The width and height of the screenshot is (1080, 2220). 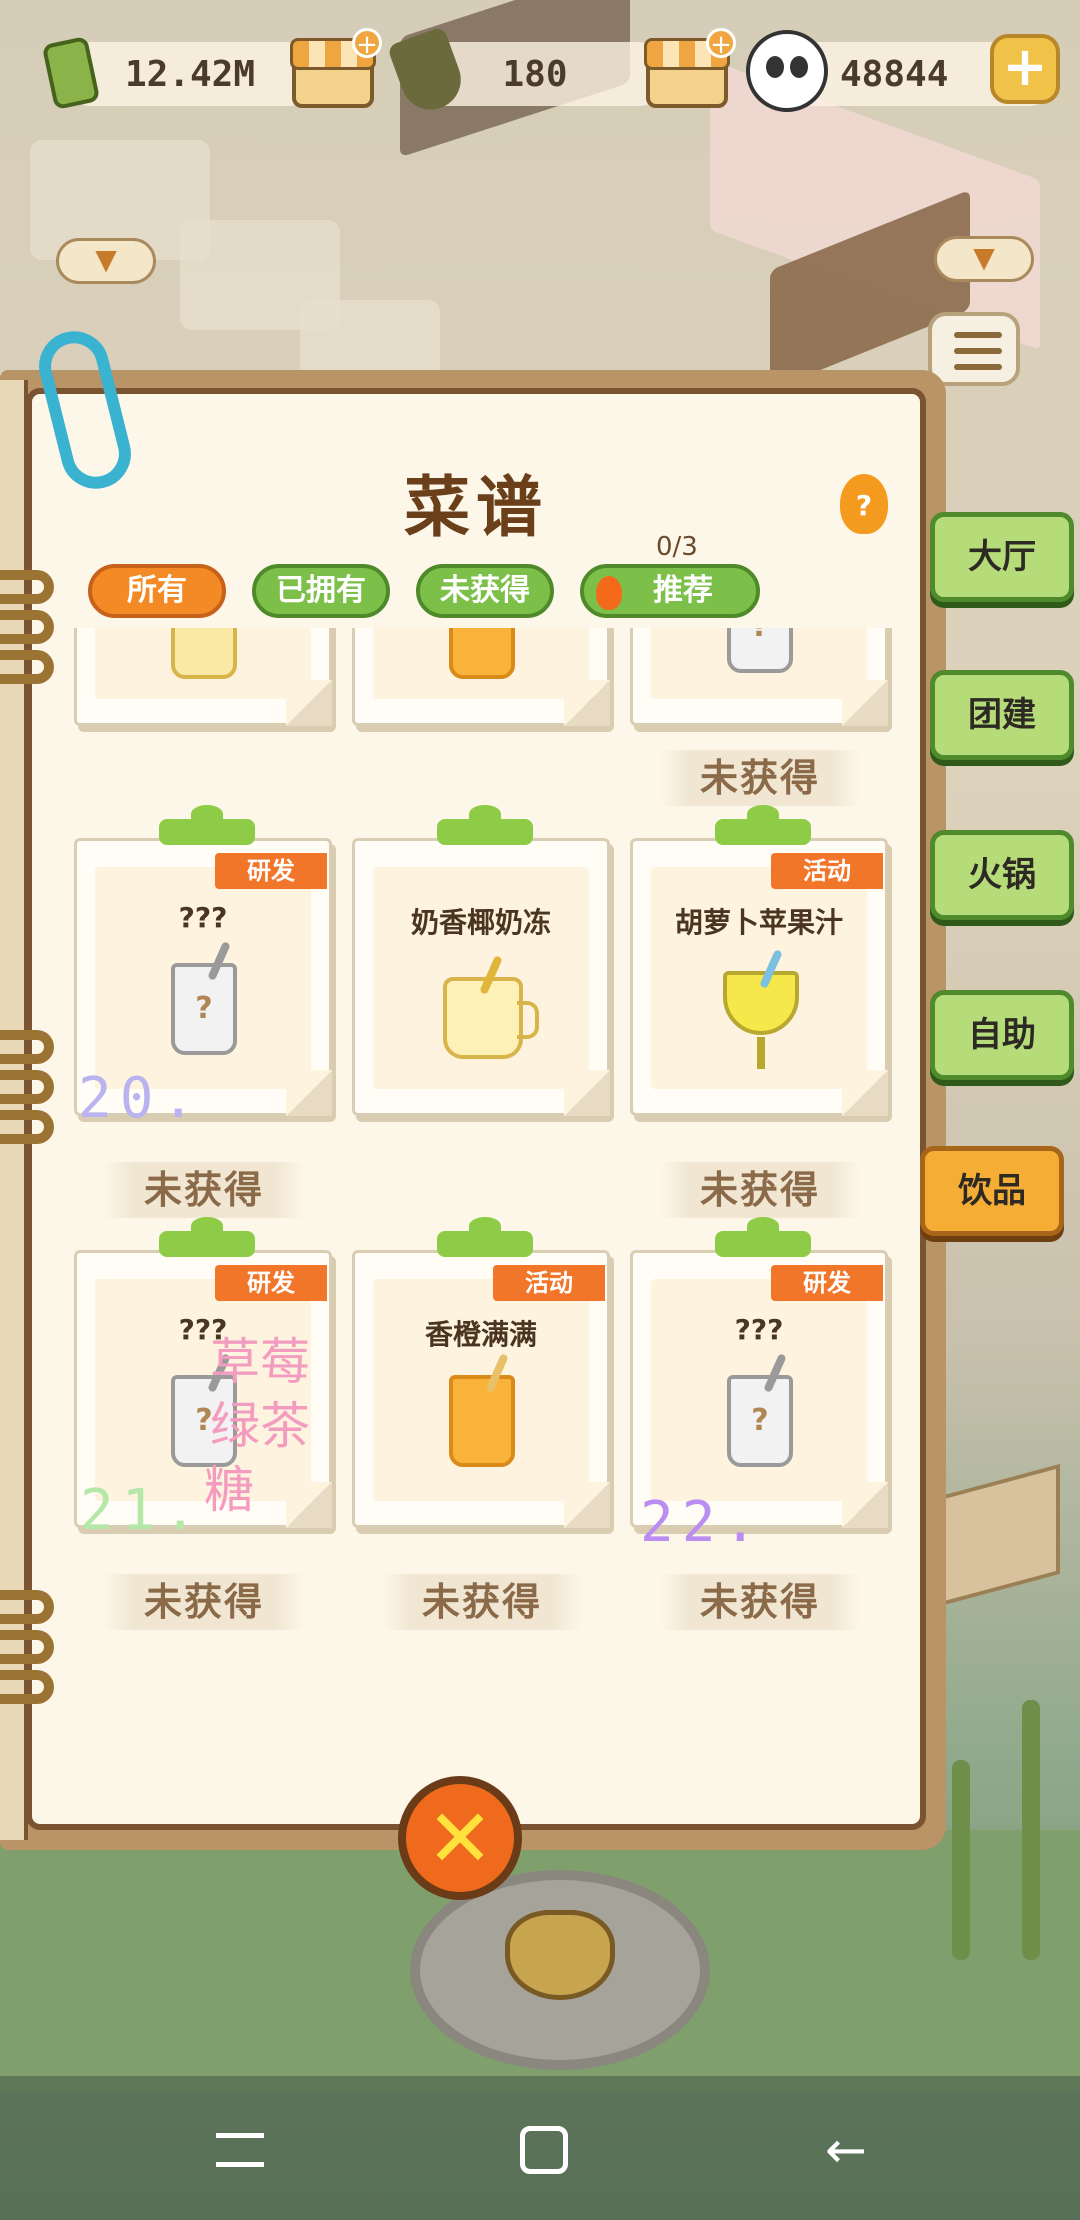 I want to click on recommend-count: 0/3, so click(x=677, y=547).